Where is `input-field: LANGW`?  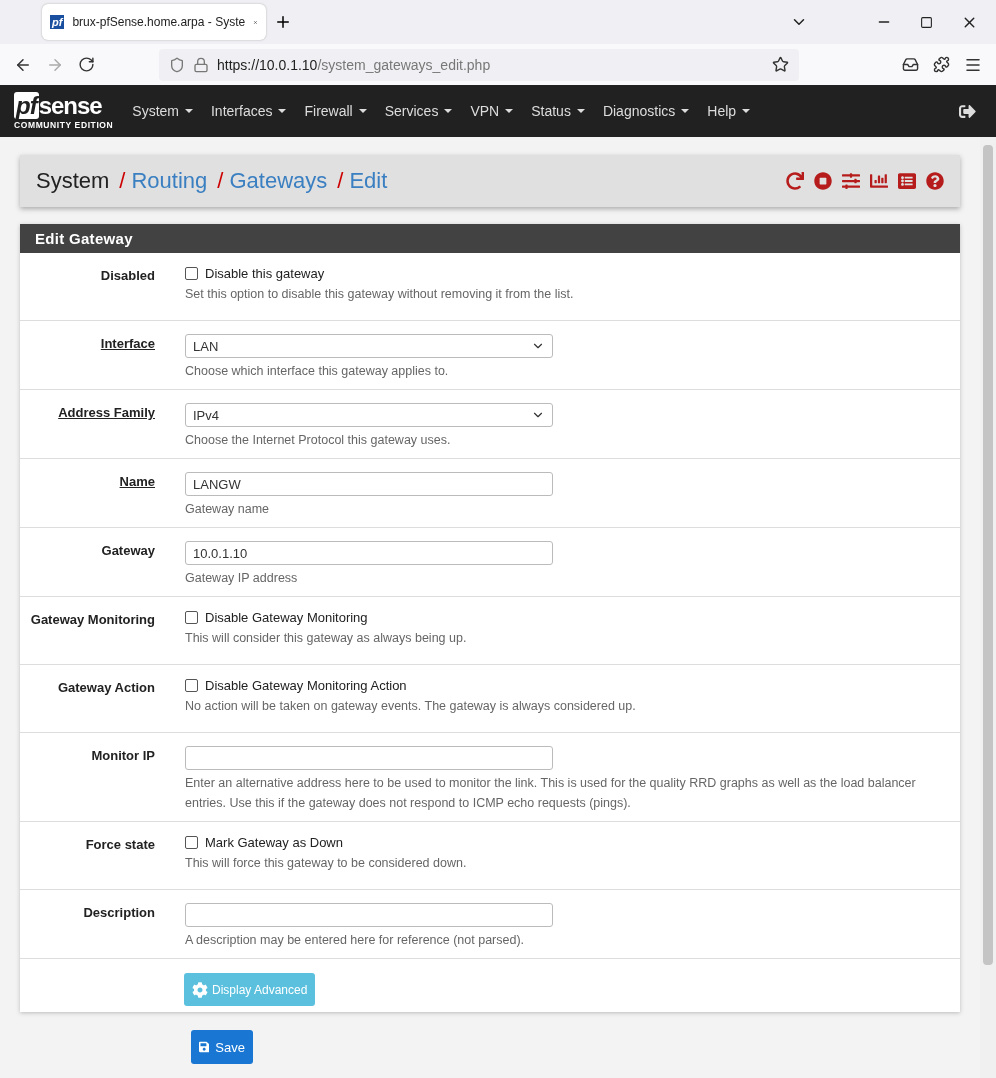 input-field: LANGW is located at coordinates (369, 484).